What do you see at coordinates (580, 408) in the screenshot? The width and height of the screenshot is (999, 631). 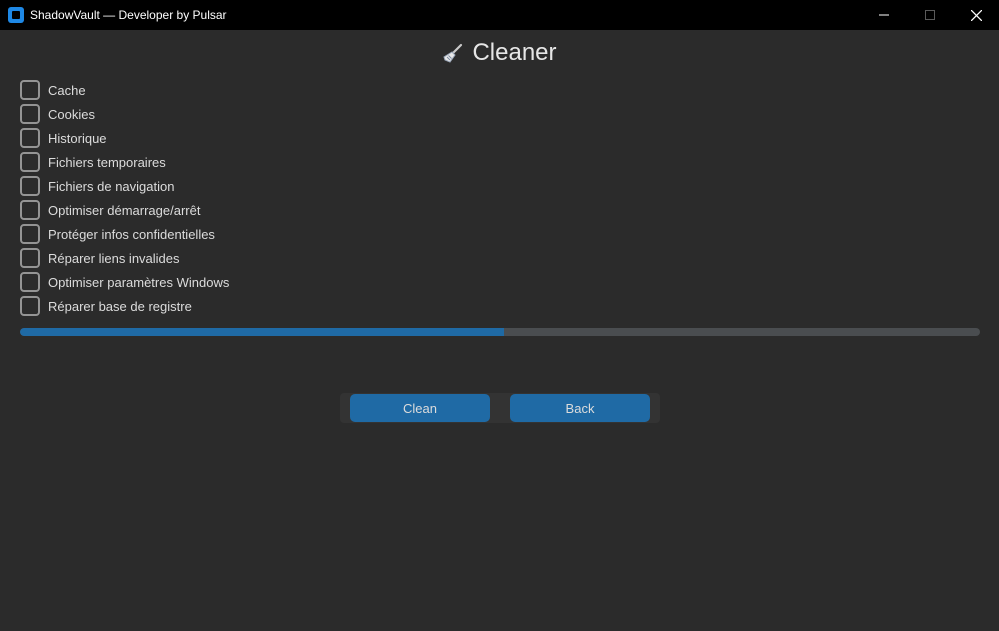 I see `back-button: Back` at bounding box center [580, 408].